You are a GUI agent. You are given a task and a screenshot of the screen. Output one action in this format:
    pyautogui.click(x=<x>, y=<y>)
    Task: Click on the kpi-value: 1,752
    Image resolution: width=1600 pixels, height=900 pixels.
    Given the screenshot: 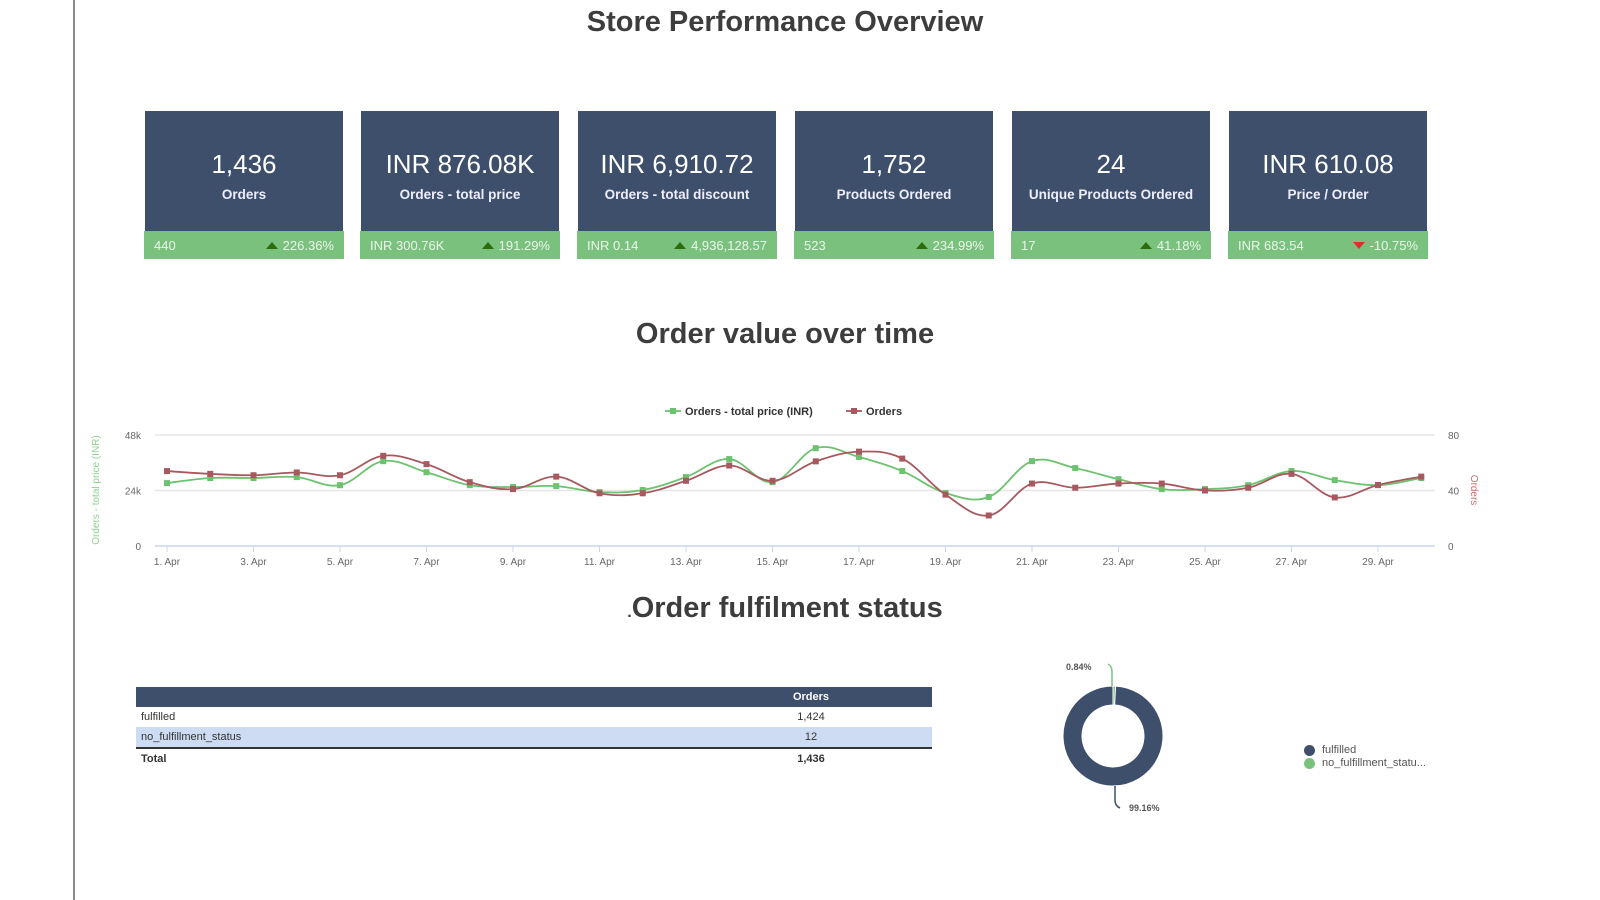 What is the action you would take?
    pyautogui.click(x=894, y=164)
    